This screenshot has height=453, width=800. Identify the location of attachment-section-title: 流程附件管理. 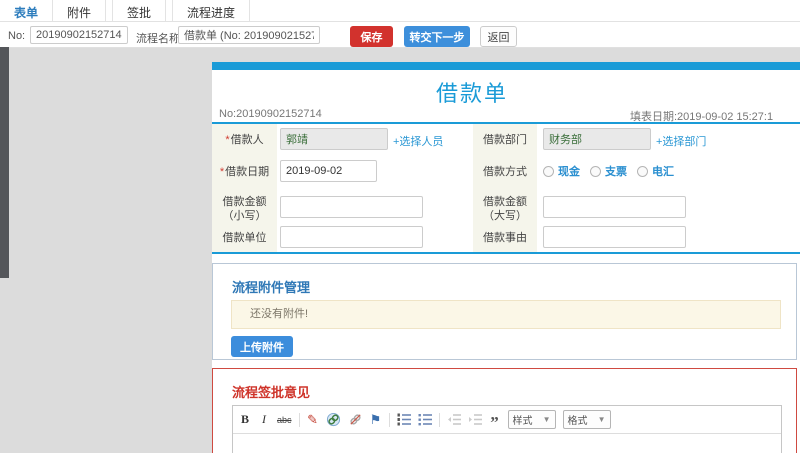
(271, 287).